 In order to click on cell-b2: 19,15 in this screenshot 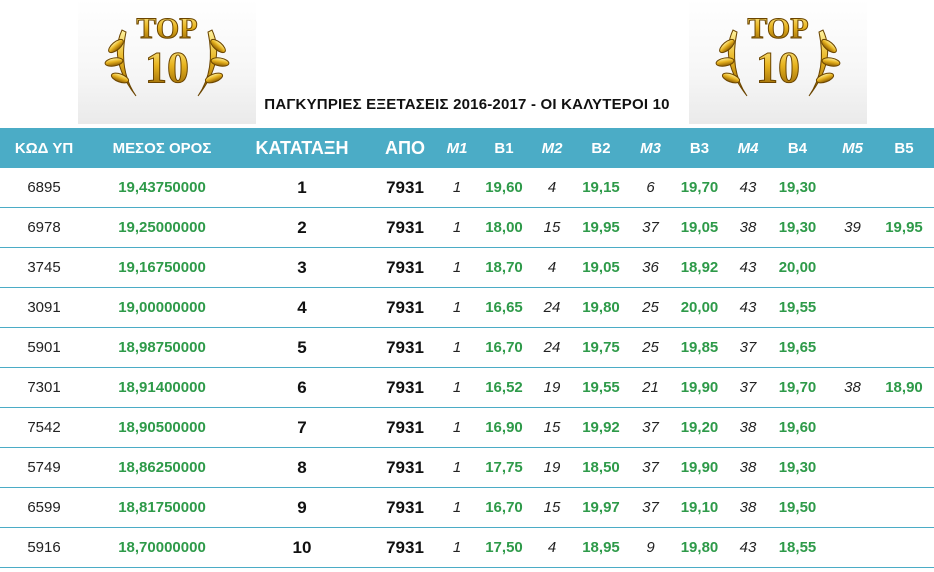, I will do `click(601, 188)`.